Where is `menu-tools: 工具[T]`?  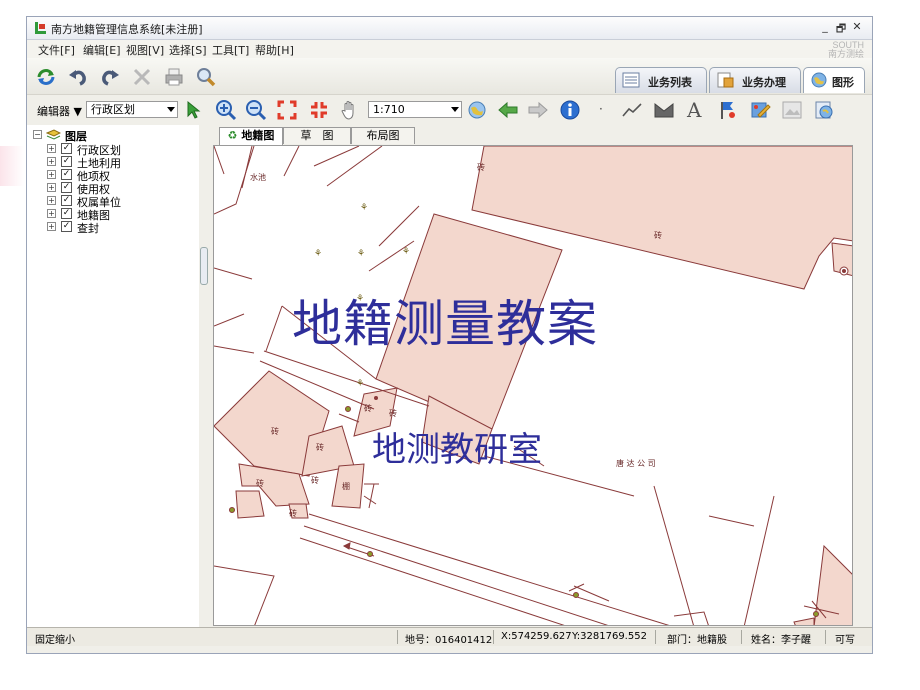 menu-tools: 工具[T] is located at coordinates (230, 50).